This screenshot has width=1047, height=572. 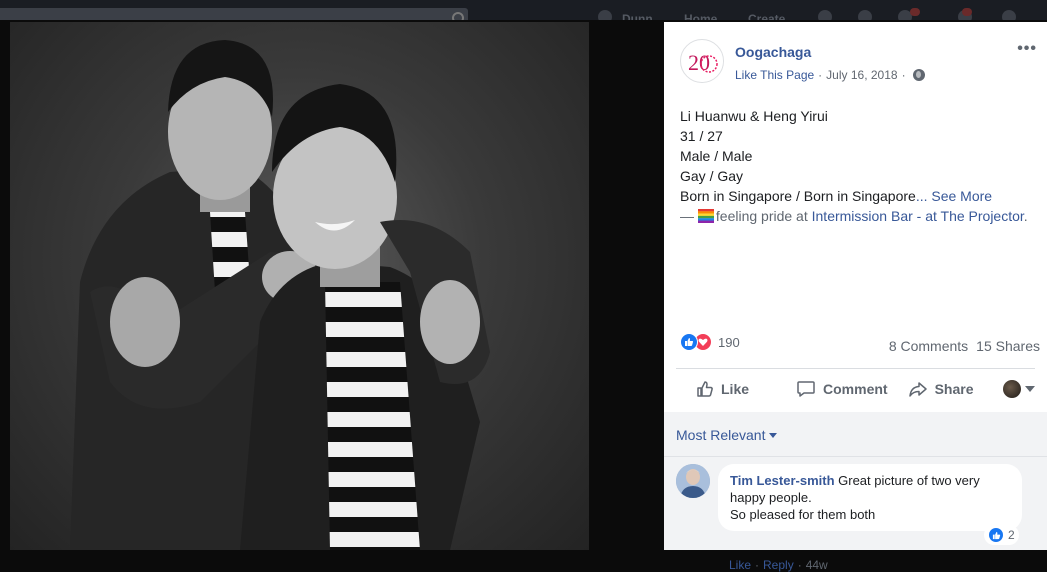 What do you see at coordinates (806, 389) in the screenshot?
I see `comment-bubble-icon` at bounding box center [806, 389].